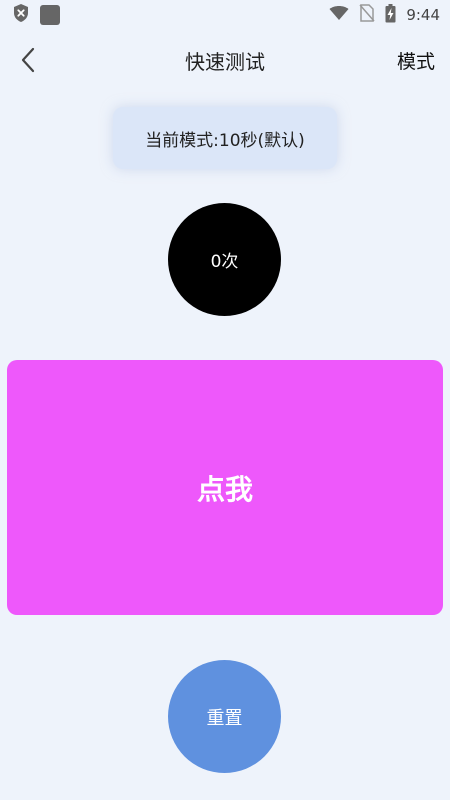 This screenshot has width=450, height=800. I want to click on app-square-icon, so click(50, 15).